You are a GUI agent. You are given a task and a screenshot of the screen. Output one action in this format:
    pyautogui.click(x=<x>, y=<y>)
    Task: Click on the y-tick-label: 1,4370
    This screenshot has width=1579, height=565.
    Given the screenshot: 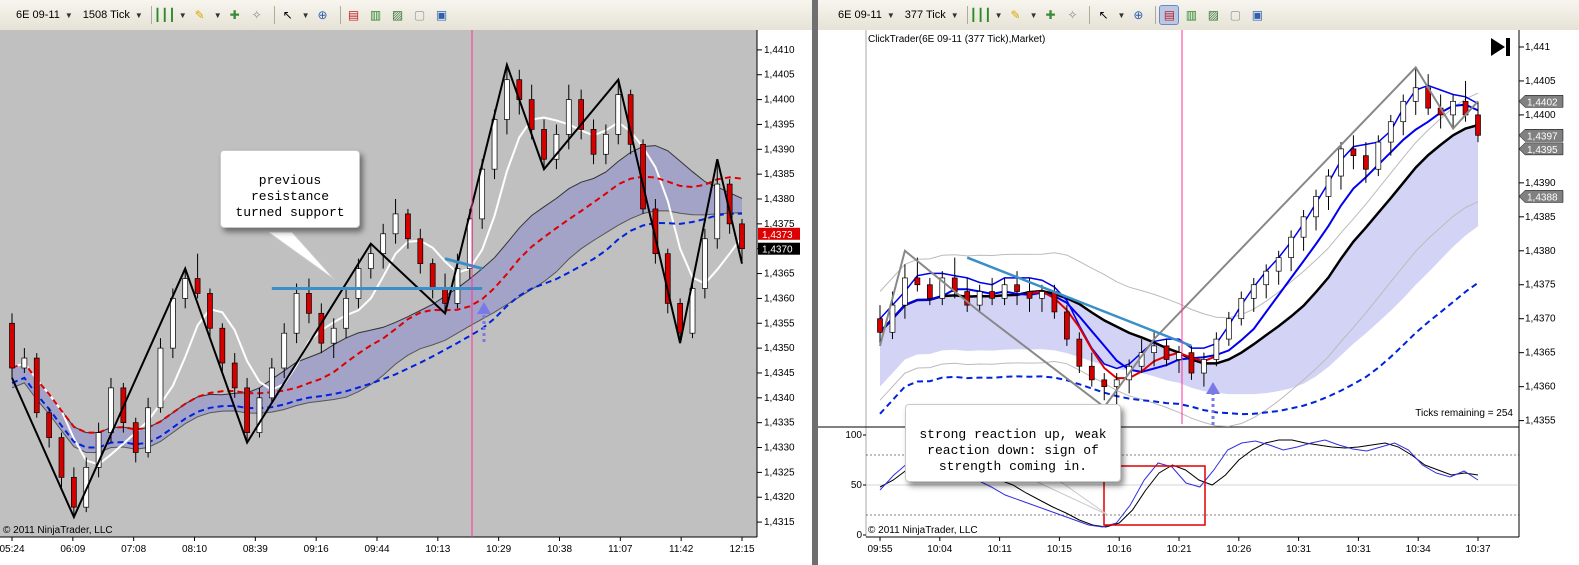 What is the action you would take?
    pyautogui.click(x=1540, y=319)
    